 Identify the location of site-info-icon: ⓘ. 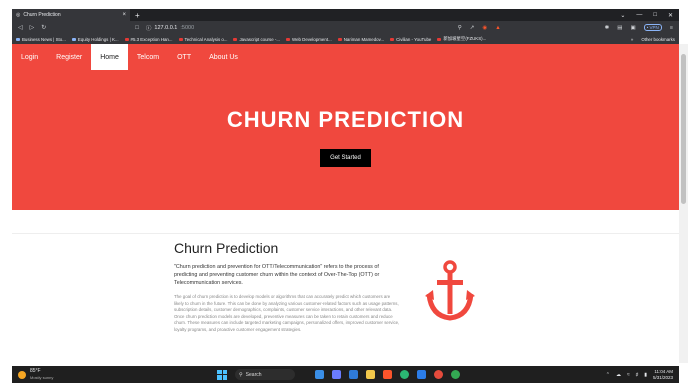
(149, 28).